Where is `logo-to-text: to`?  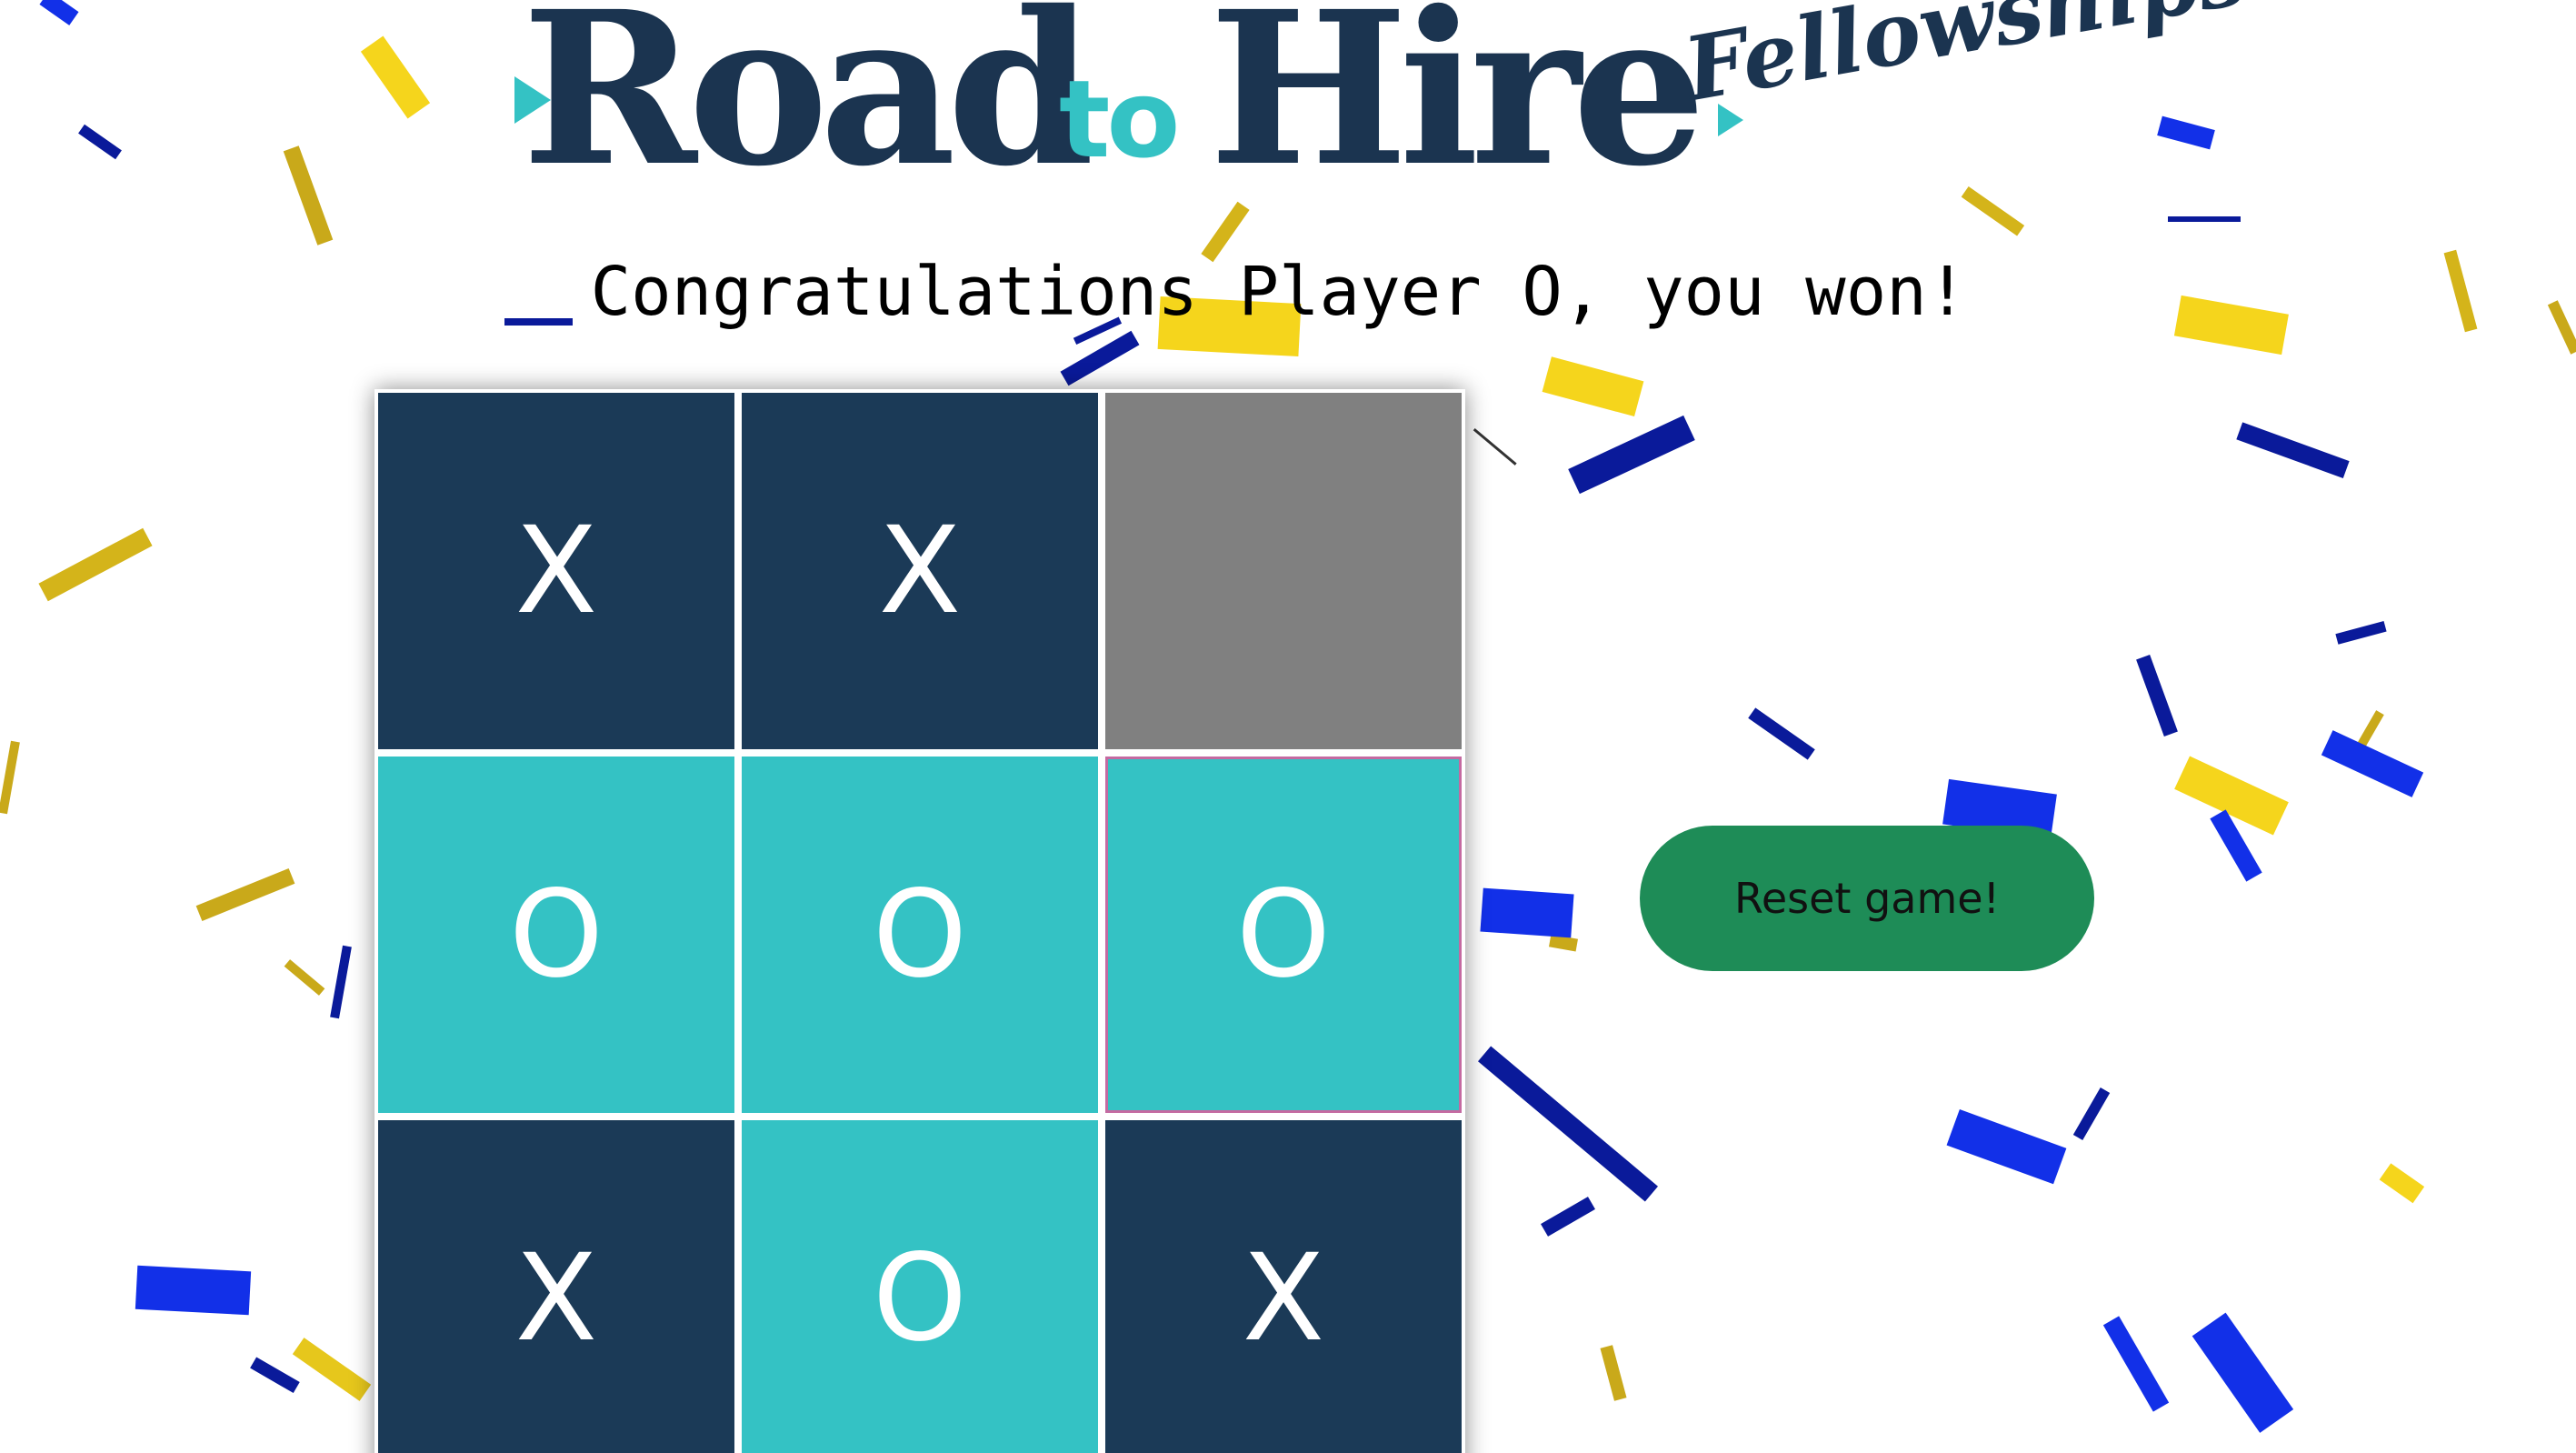
logo-to-text: to is located at coordinates (1119, 119).